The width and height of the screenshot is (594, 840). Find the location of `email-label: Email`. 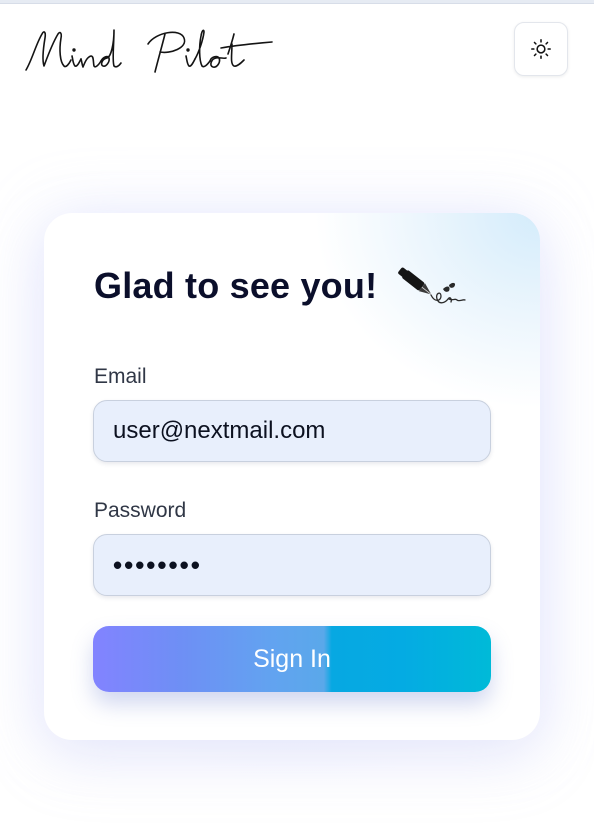

email-label: Email is located at coordinates (120, 376).